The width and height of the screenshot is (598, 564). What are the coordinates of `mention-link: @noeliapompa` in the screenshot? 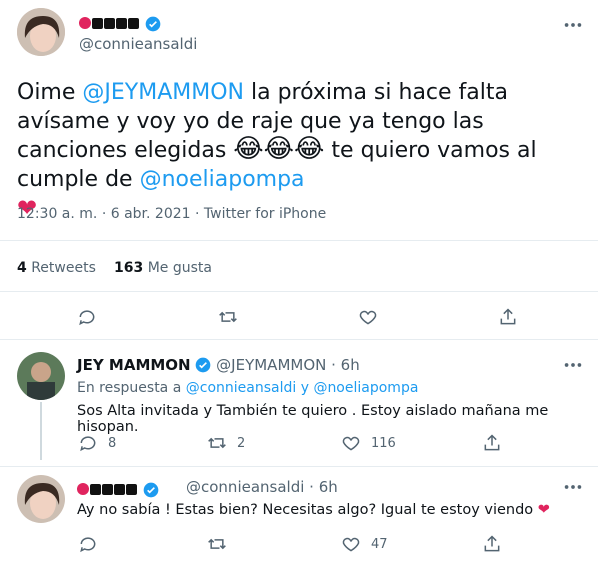 It's located at (222, 179).